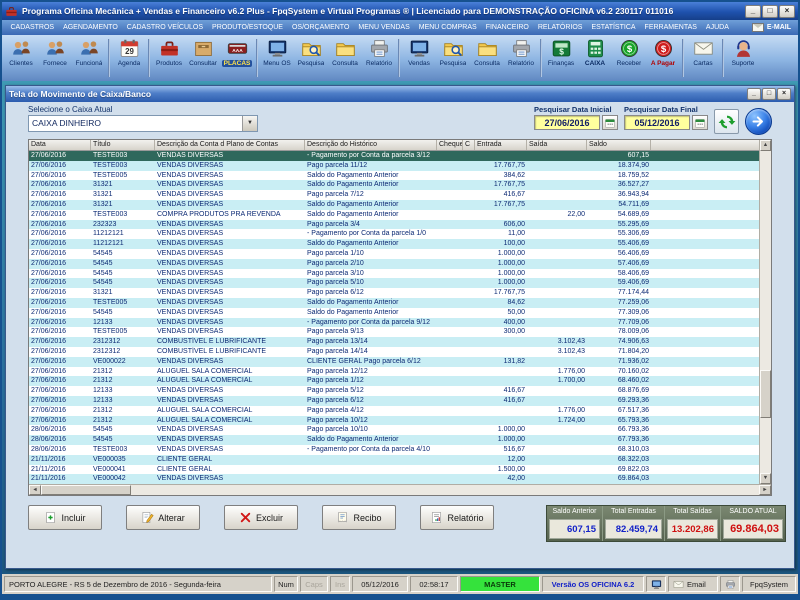  What do you see at coordinates (35, 490) in the screenshot?
I see `scroll-left-button: ◄` at bounding box center [35, 490].